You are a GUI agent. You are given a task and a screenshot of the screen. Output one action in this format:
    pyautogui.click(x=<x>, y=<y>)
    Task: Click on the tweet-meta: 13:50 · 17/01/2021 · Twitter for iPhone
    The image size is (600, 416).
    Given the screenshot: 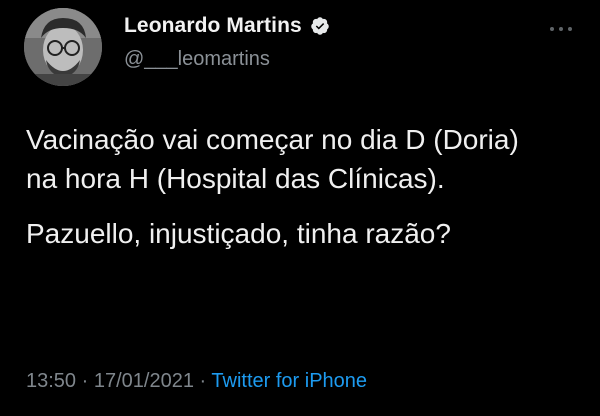 What is the action you would take?
    pyautogui.click(x=196, y=381)
    